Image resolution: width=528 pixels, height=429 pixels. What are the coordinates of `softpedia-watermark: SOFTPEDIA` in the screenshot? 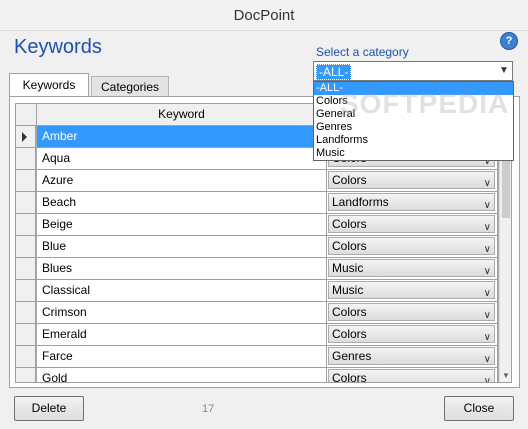 It's located at (425, 103).